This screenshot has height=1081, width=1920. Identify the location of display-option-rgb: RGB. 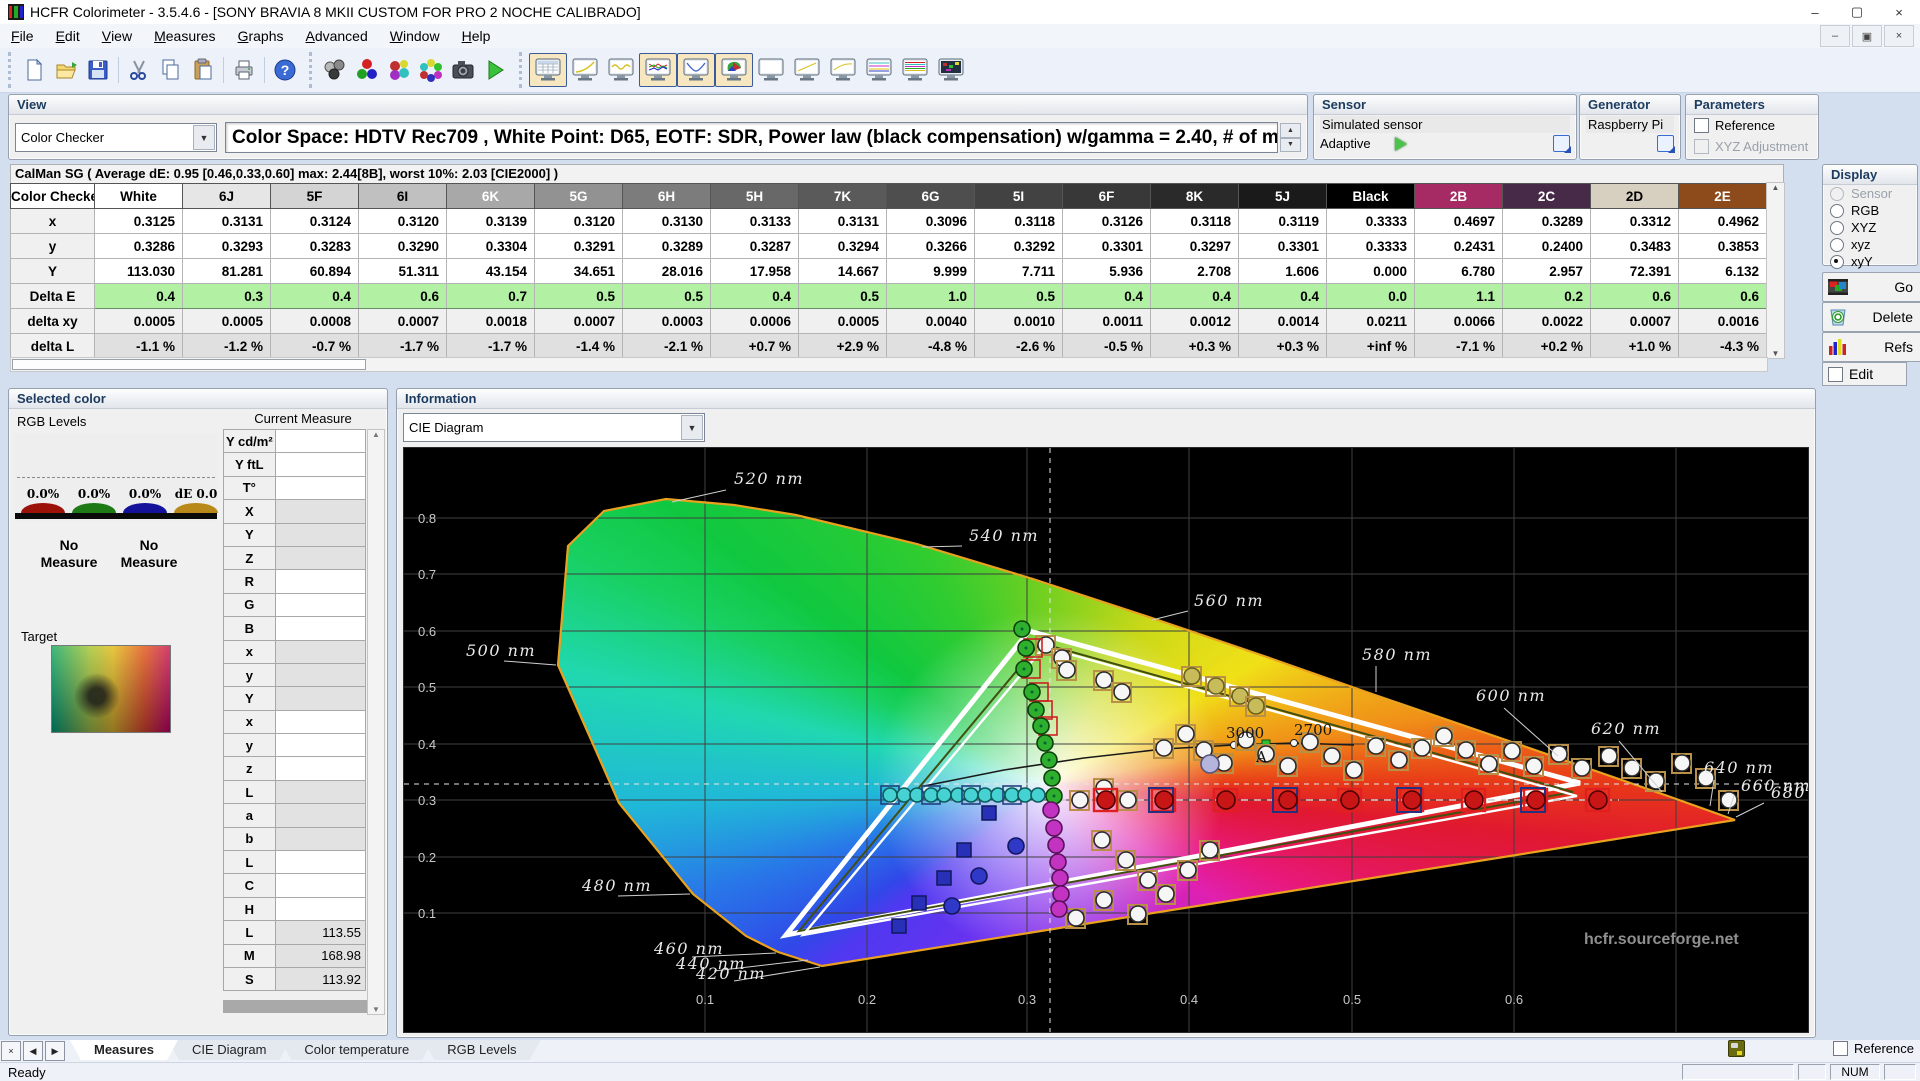
(1870, 210).